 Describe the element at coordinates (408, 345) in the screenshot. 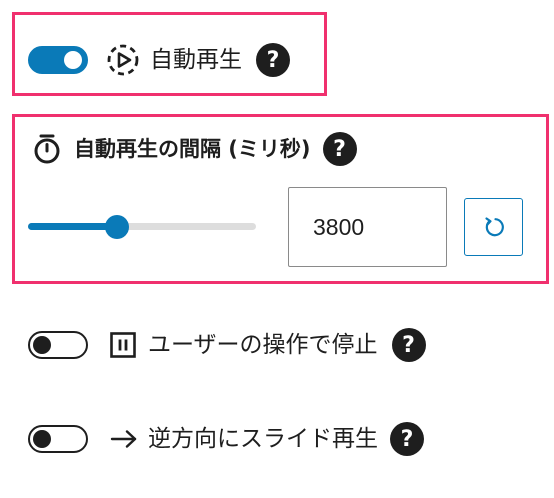

I see `pause-on-interaction-help-icon: ?` at that location.